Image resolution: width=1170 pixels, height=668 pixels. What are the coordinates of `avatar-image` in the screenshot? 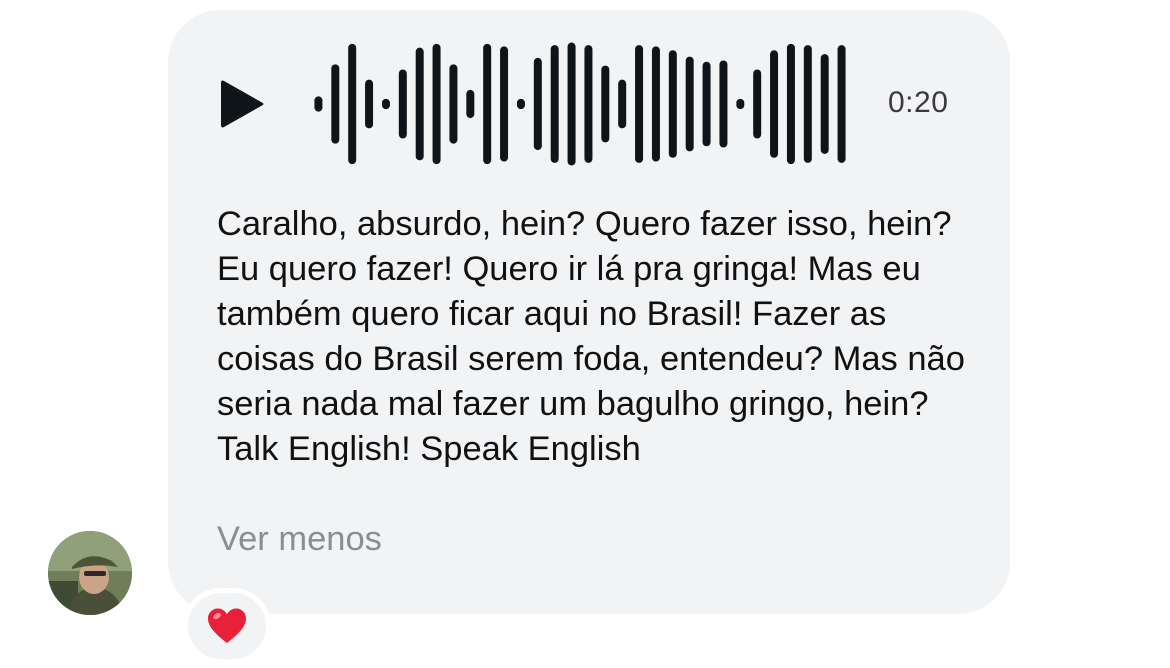 It's located at (90, 573).